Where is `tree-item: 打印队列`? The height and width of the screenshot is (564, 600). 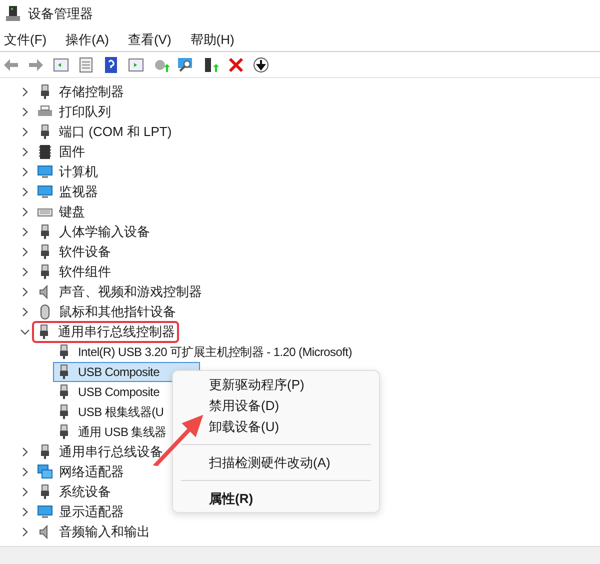
tree-item: 打印队列 is located at coordinates (85, 112).